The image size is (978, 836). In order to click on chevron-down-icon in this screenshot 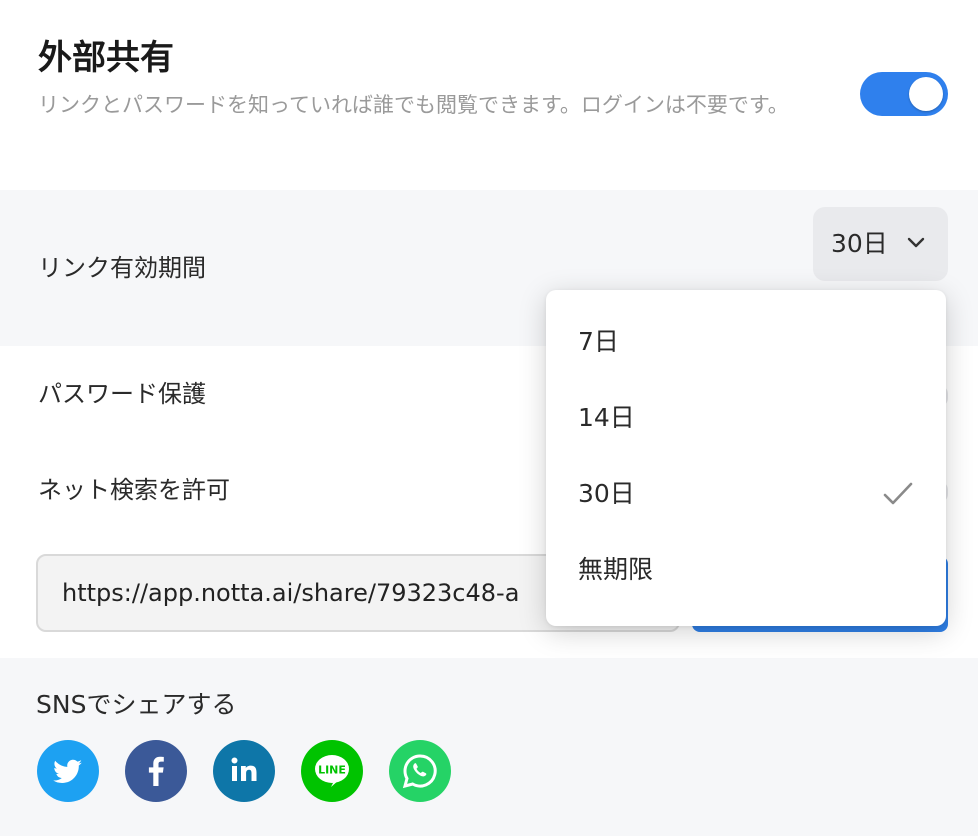, I will do `click(916, 242)`.